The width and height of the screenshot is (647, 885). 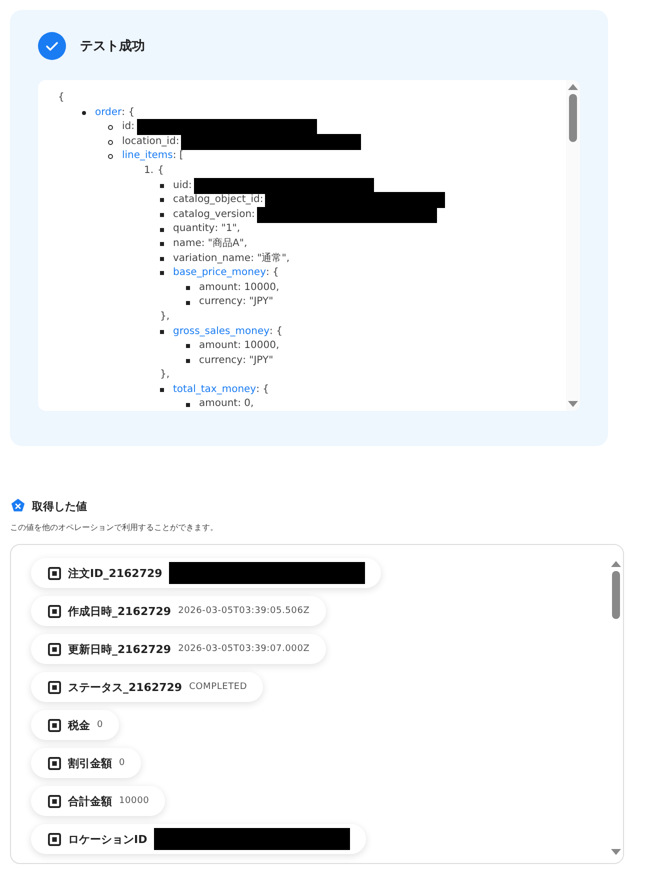 I want to click on value-chip: ロケーションID, so click(x=198, y=839).